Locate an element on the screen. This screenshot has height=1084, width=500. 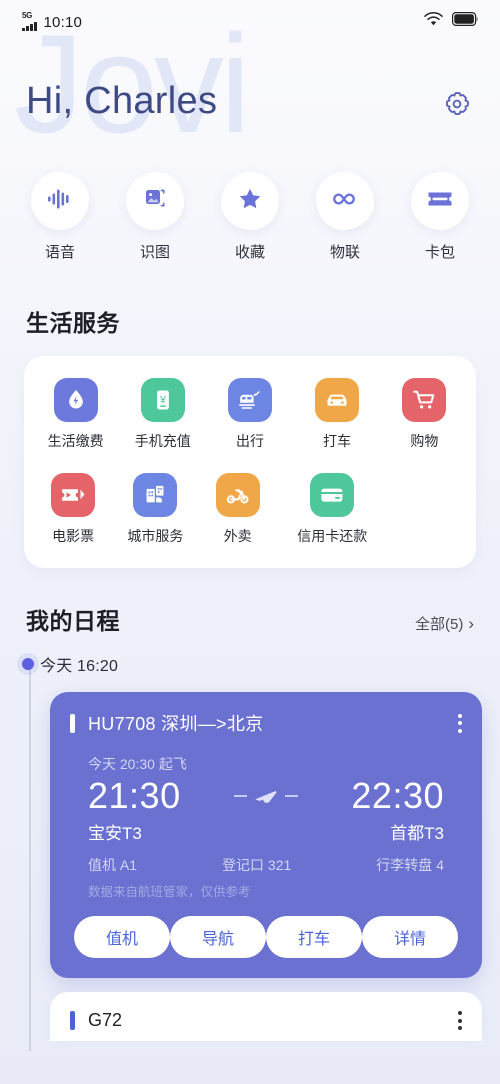
service-item-label: 信用卡还款 is located at coordinates (332, 536).